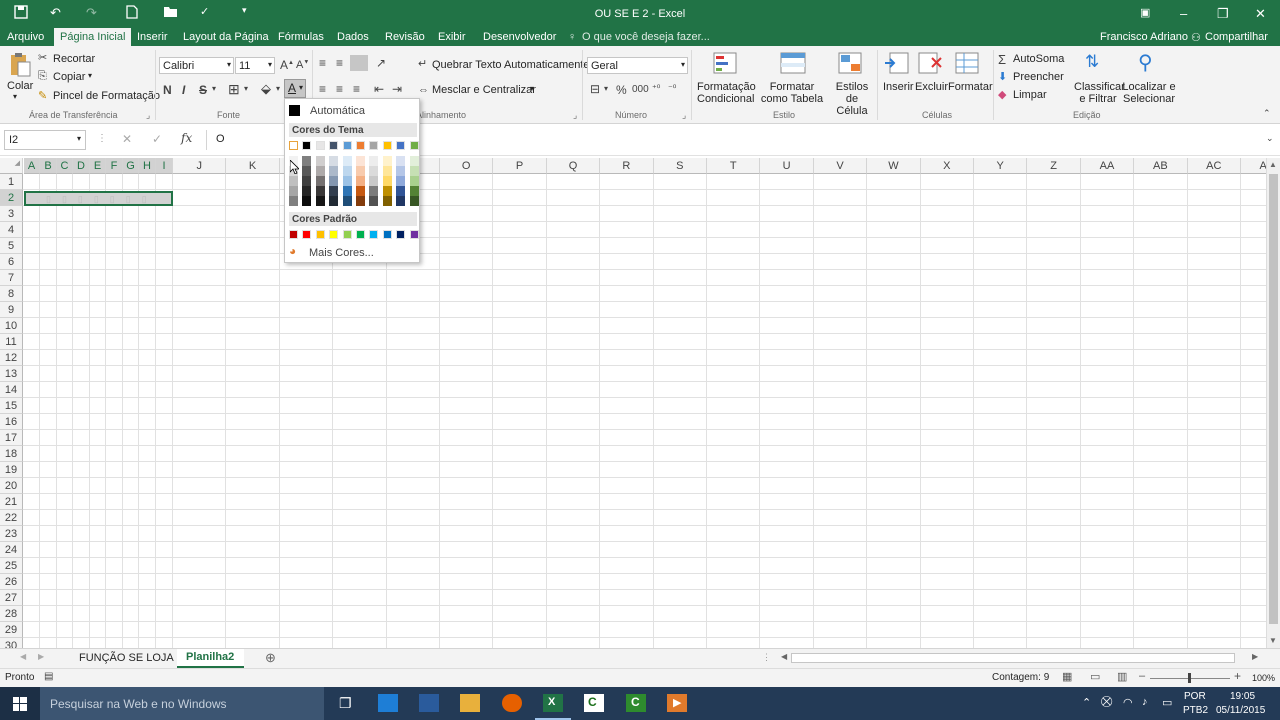 This screenshot has width=1280, height=720. I want to click on font-color-button: A ▾, so click(295, 88).